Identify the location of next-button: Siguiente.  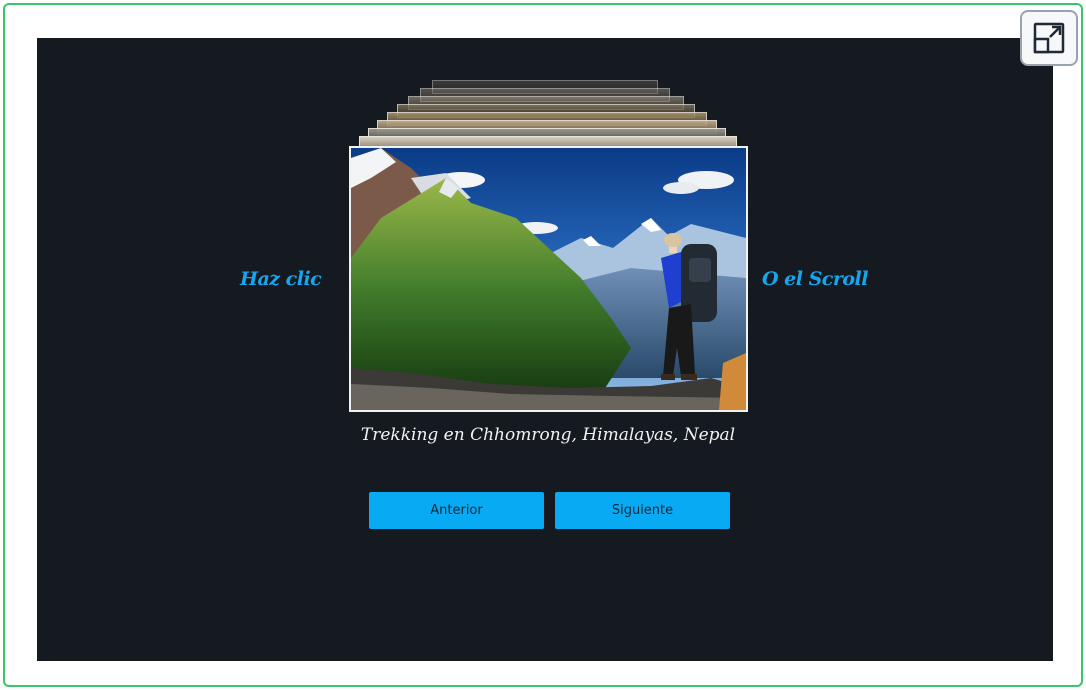
(642, 510).